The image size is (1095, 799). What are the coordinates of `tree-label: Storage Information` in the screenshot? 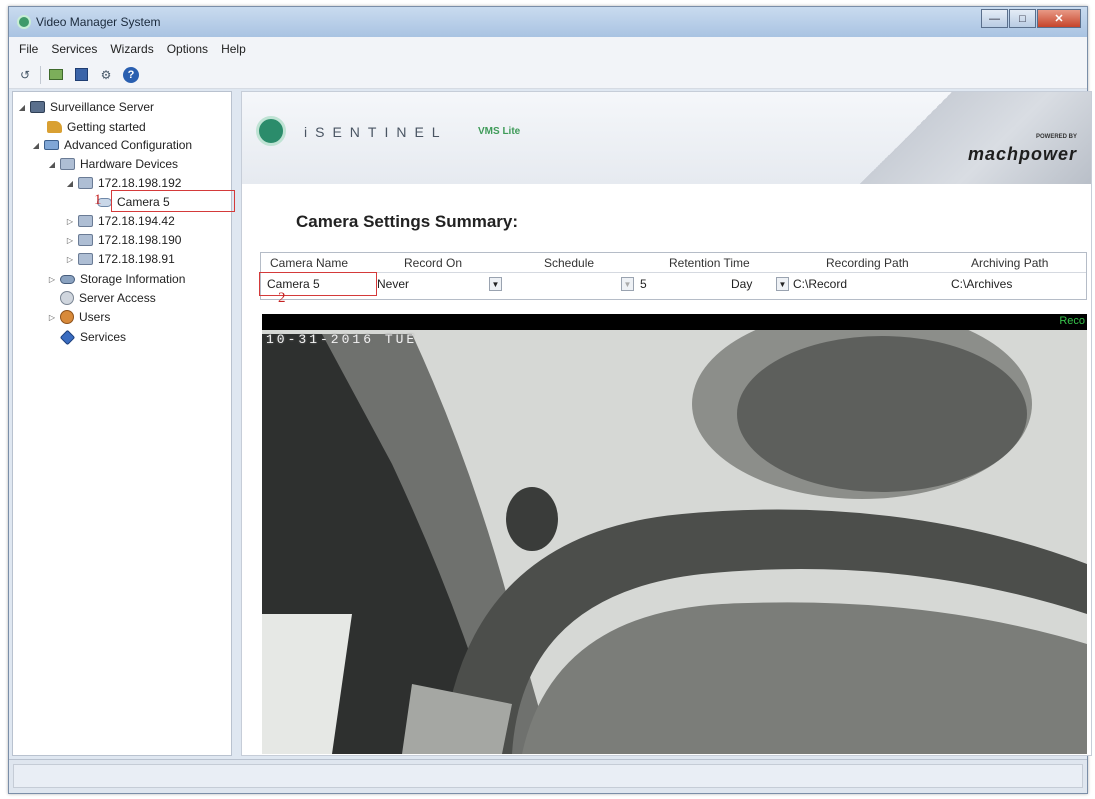 It's located at (133, 279).